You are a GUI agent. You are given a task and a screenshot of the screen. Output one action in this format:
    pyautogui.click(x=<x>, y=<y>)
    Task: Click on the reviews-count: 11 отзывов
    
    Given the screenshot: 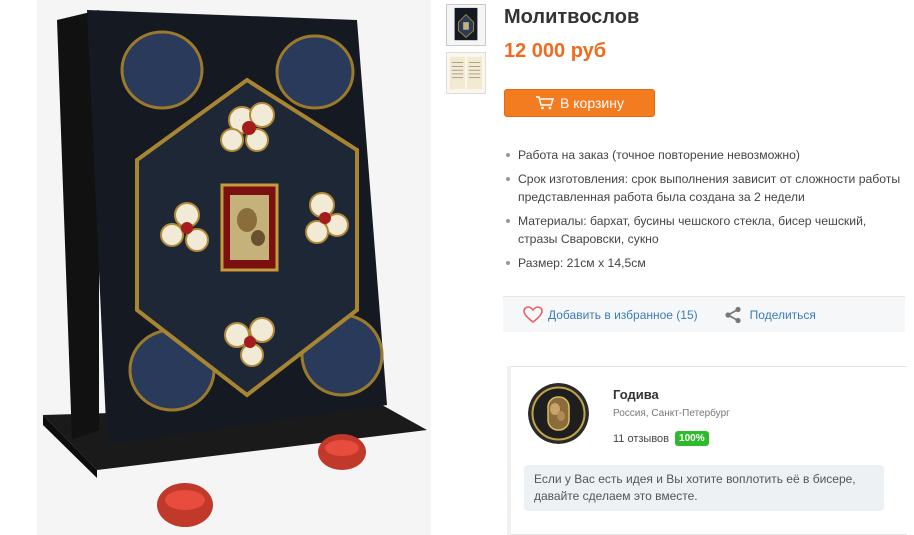 What is the action you would take?
    pyautogui.click(x=641, y=438)
    